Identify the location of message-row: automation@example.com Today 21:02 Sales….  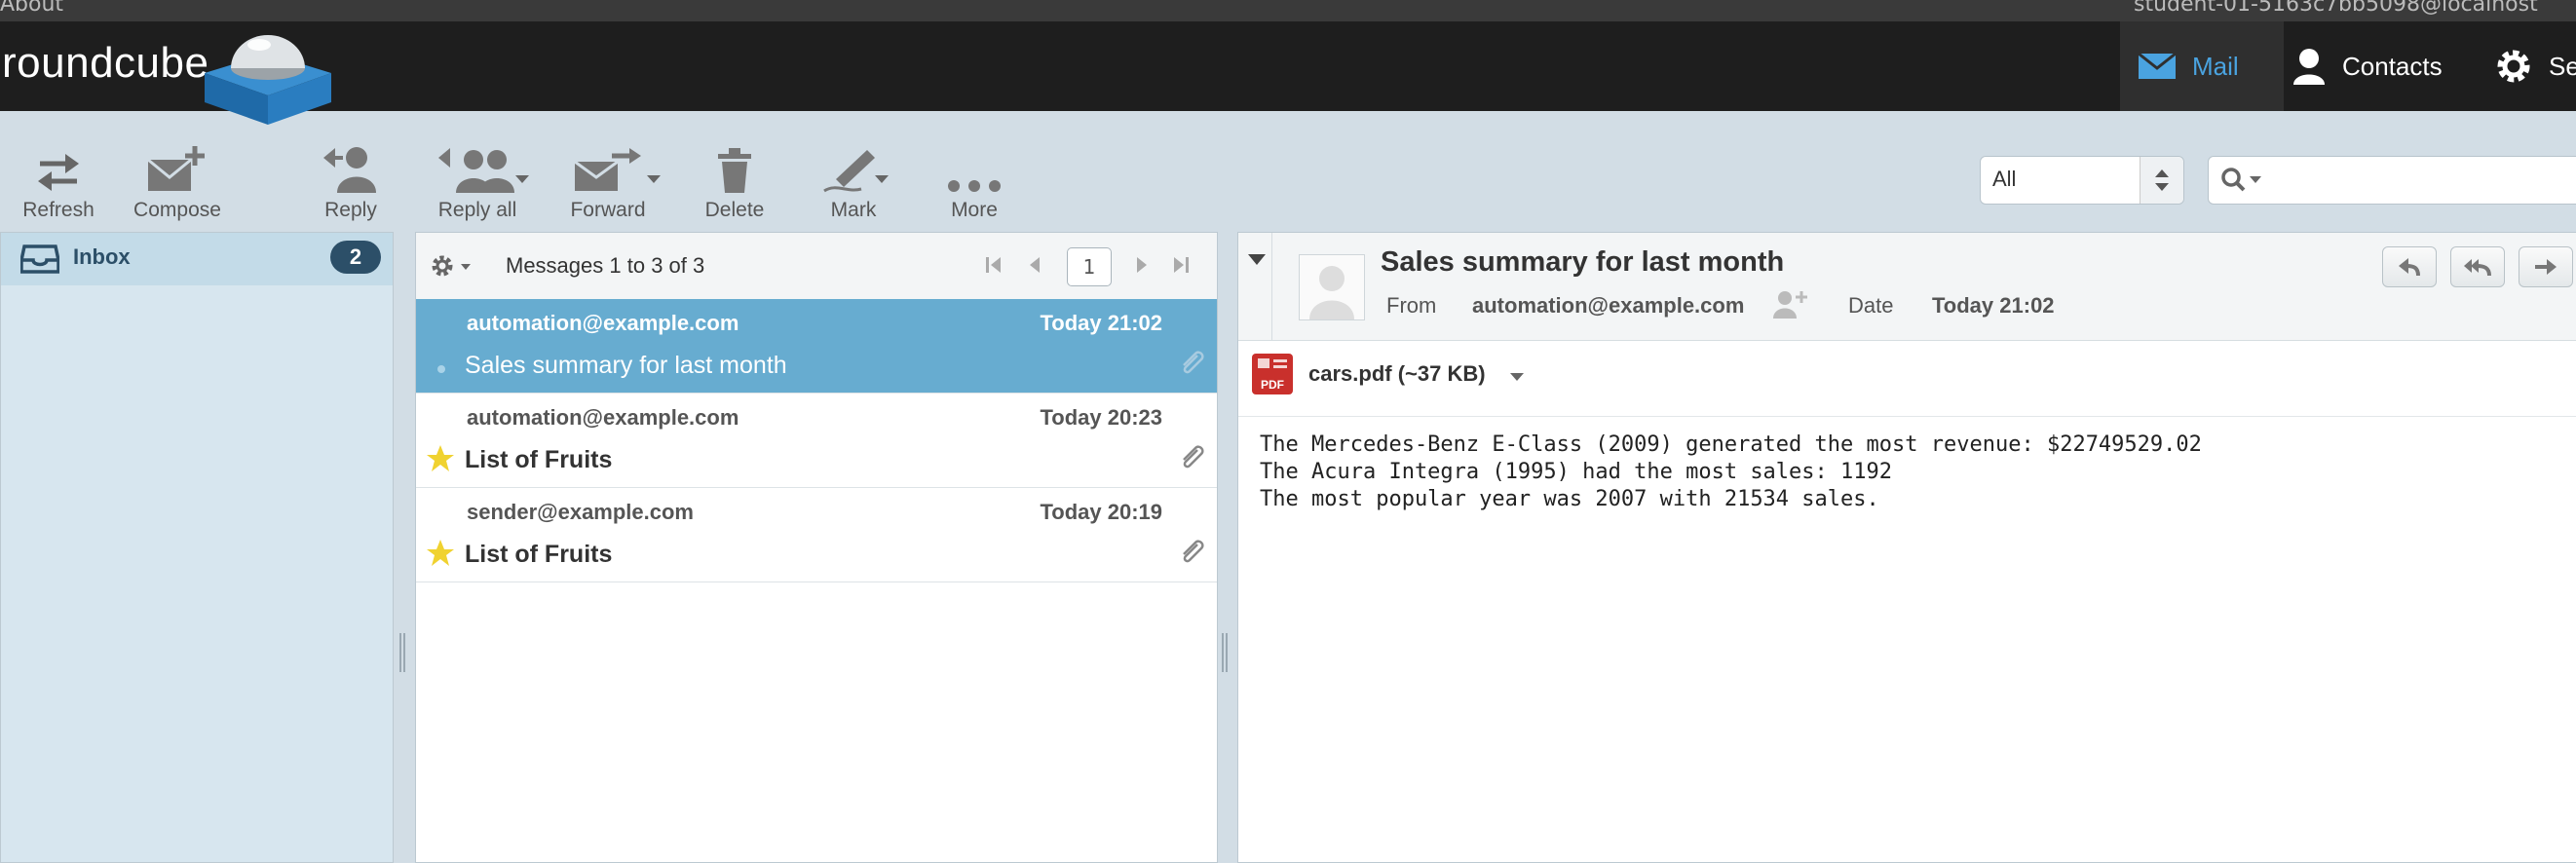
(816, 346).